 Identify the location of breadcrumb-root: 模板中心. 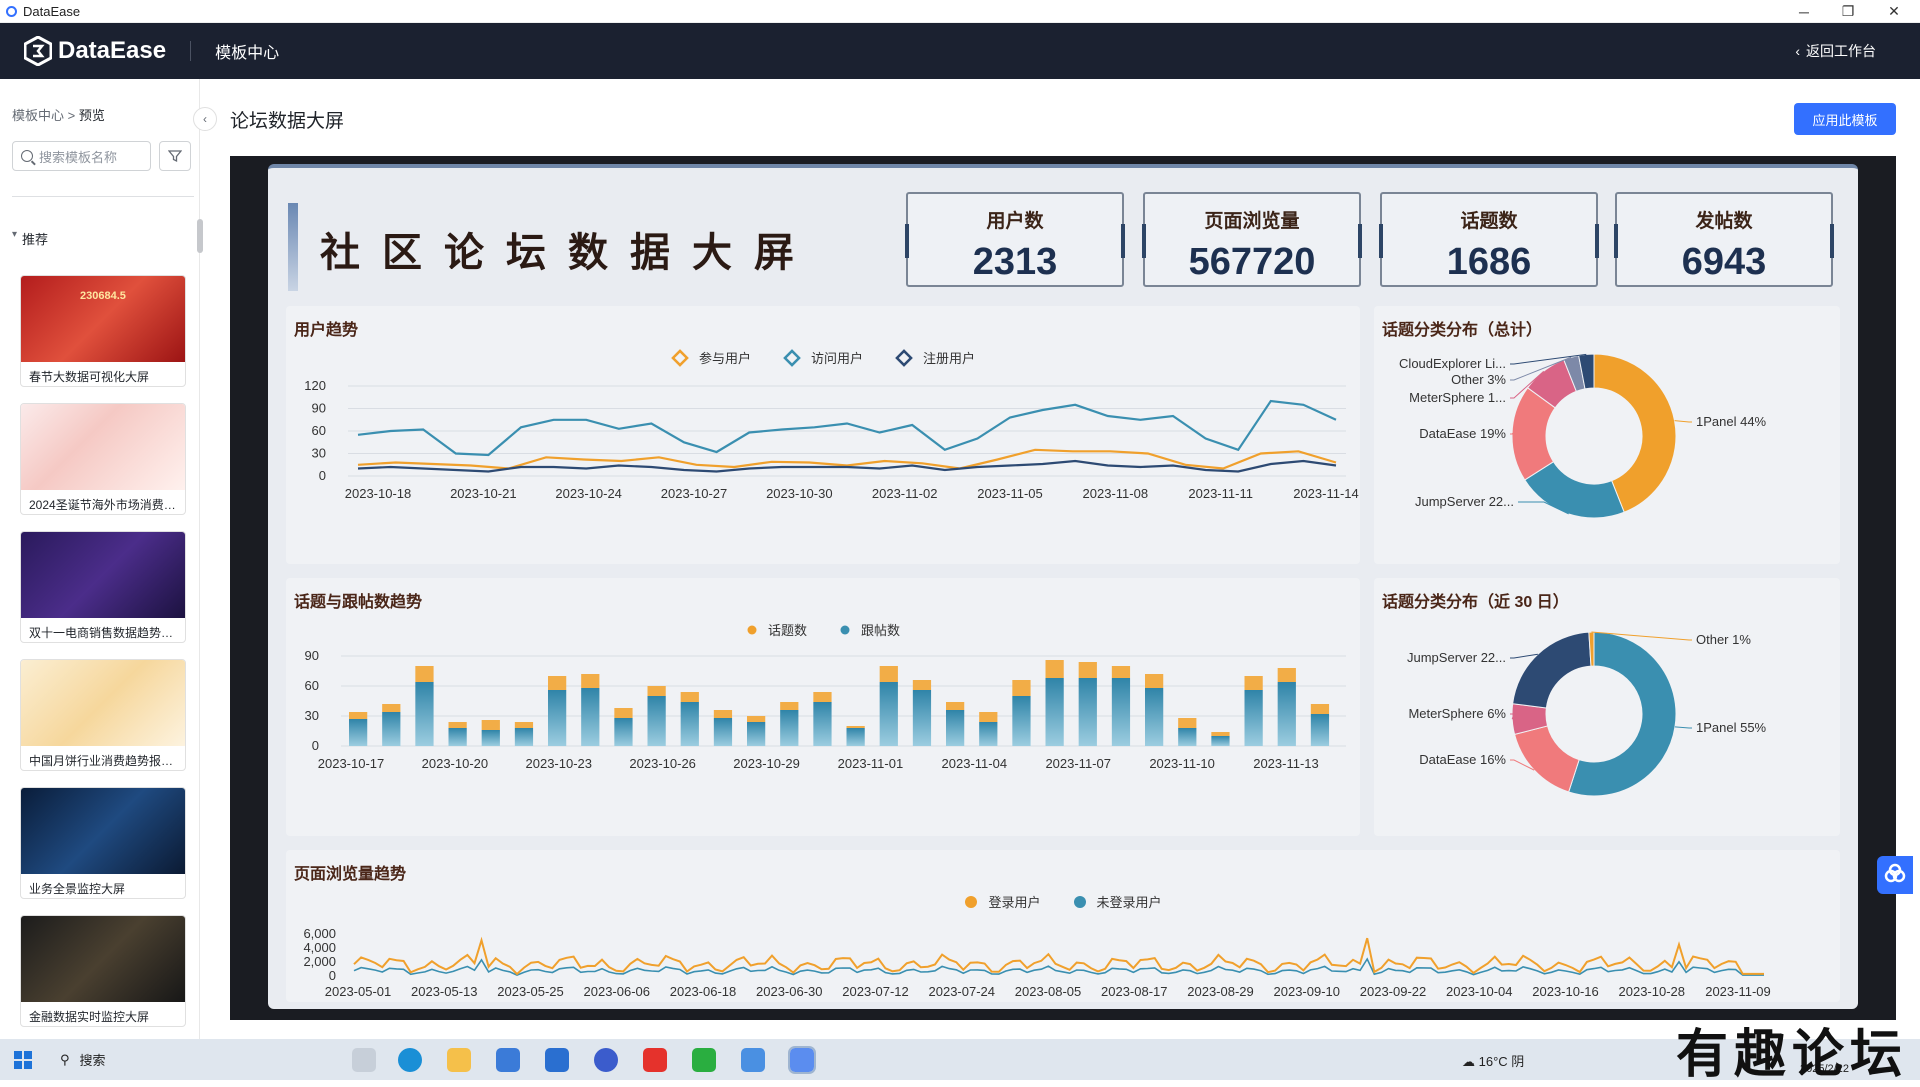
(38, 115).